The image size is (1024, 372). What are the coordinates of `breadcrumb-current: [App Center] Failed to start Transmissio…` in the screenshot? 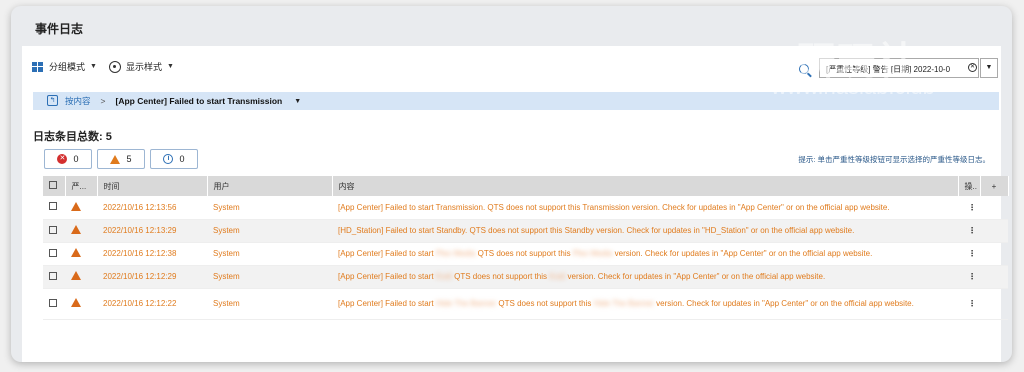 It's located at (199, 101).